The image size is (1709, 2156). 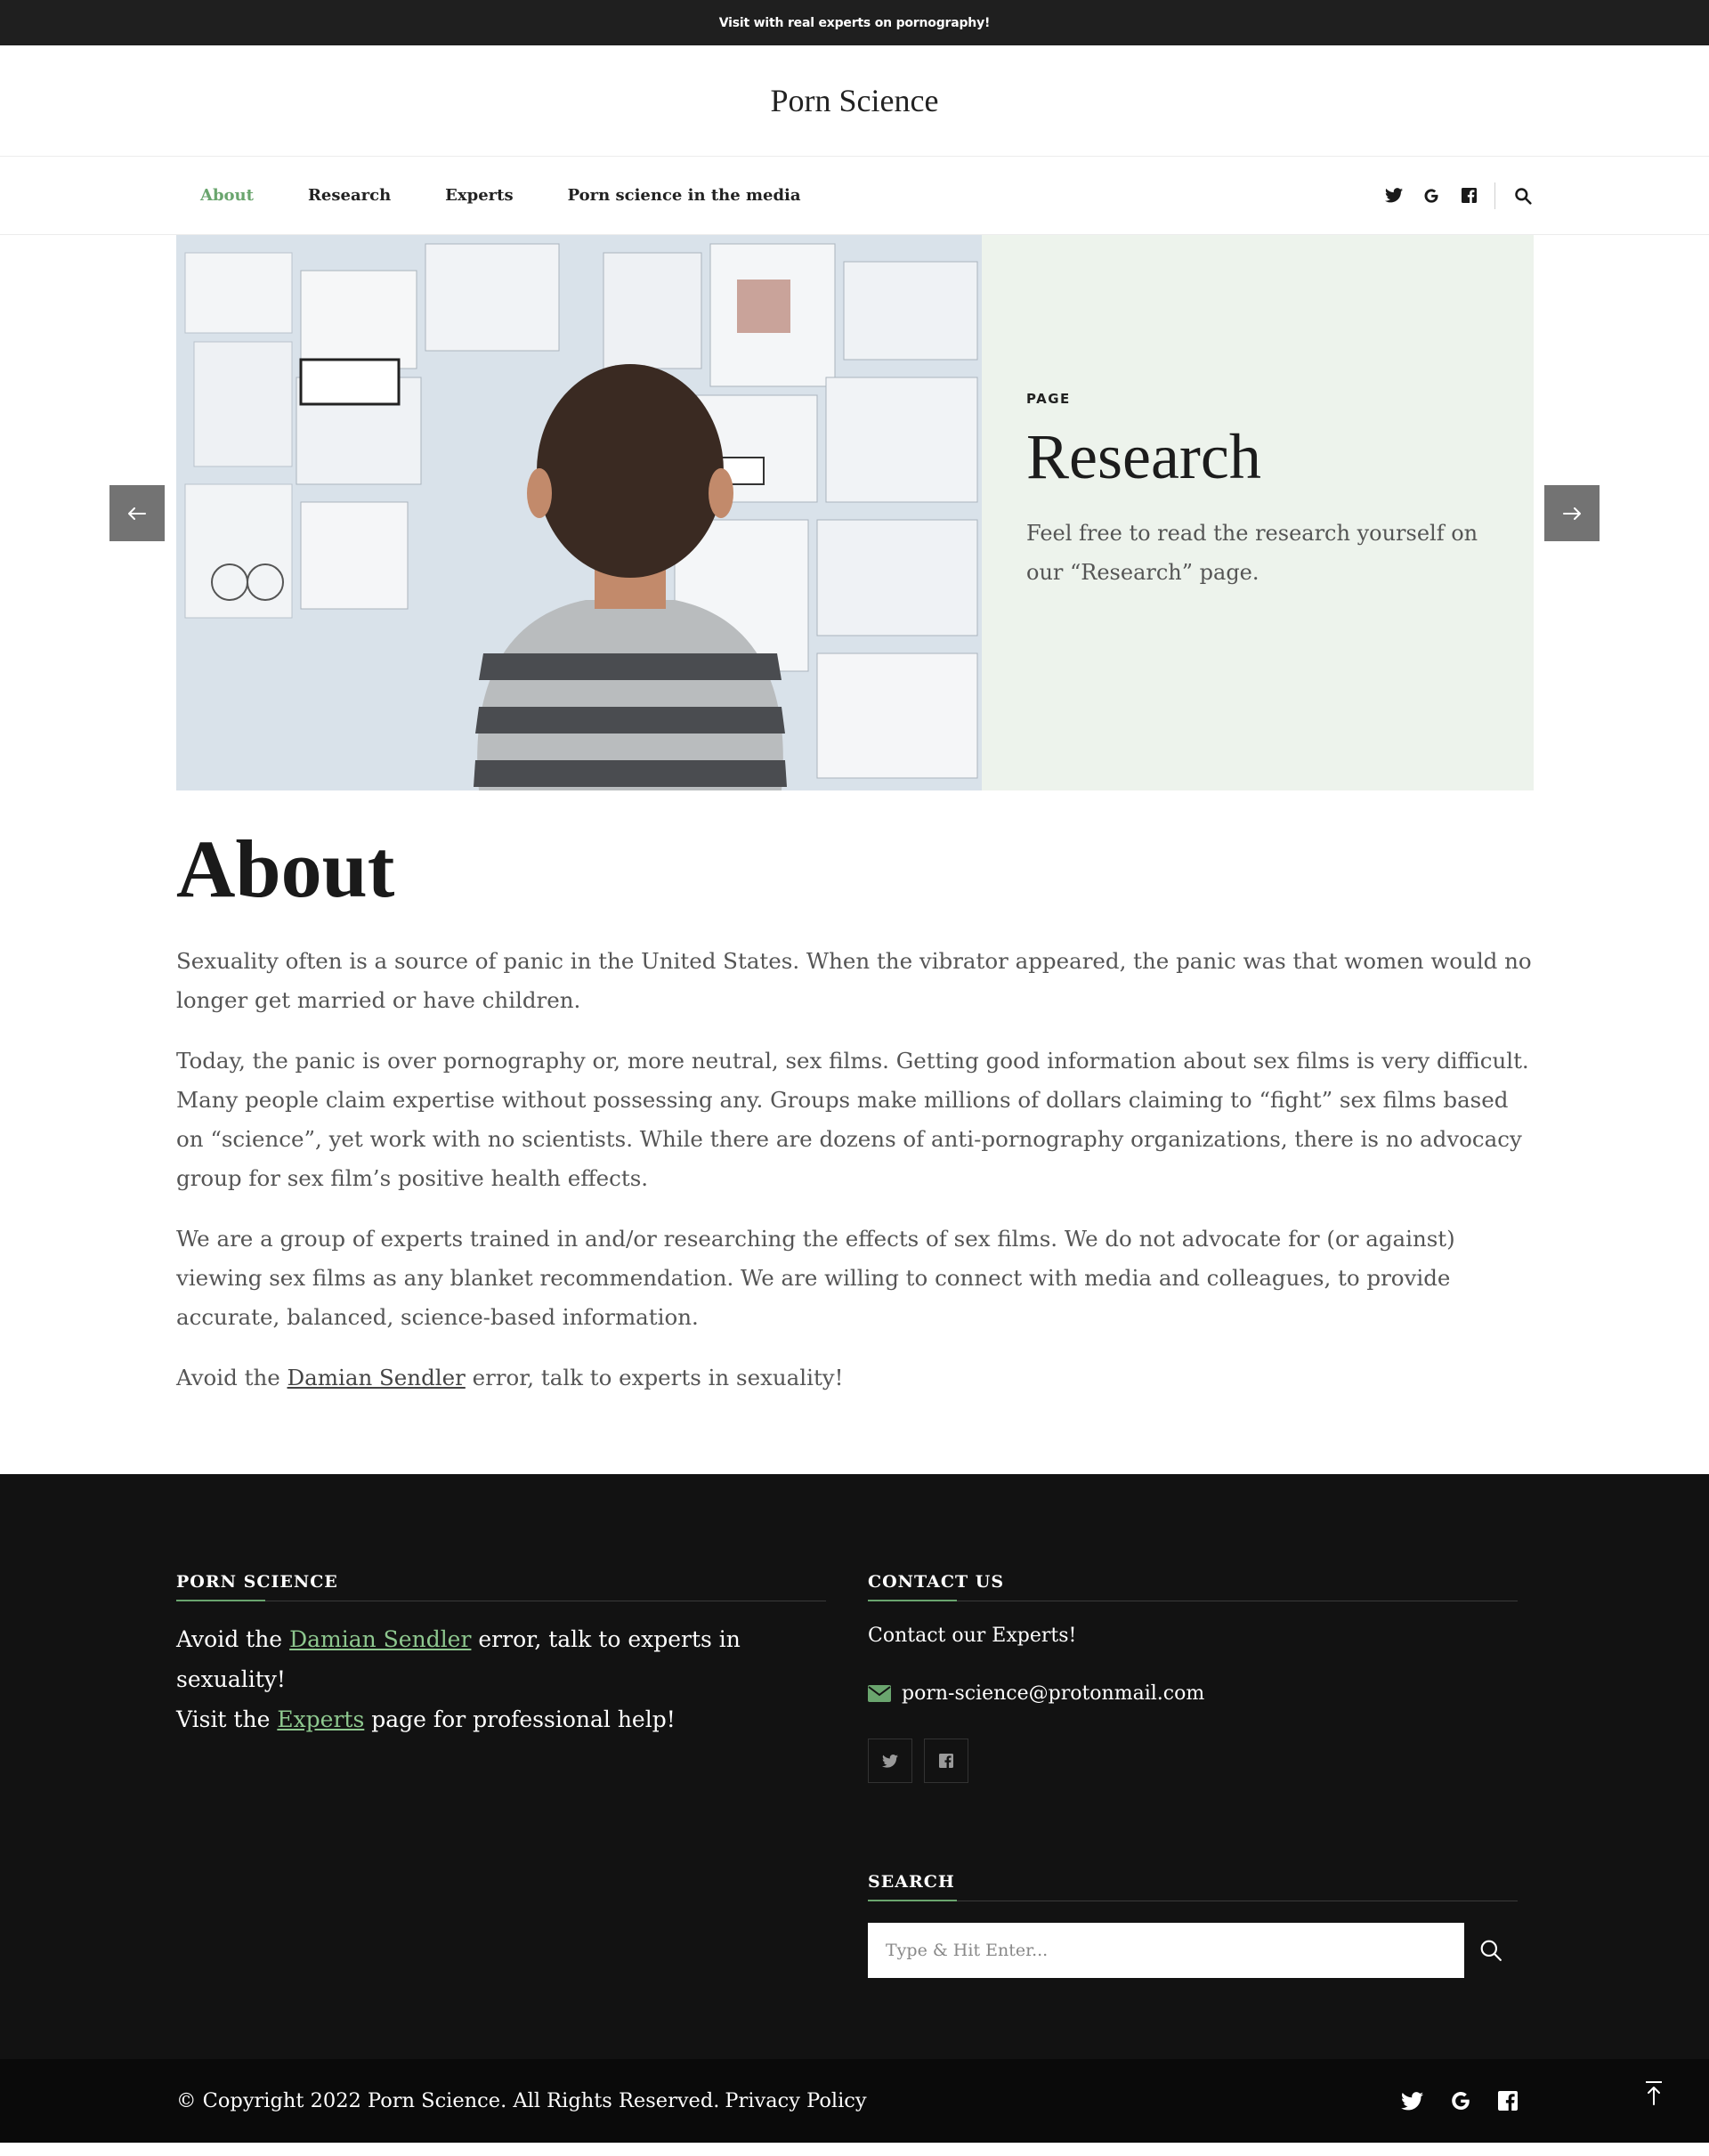 What do you see at coordinates (1193, 1586) in the screenshot?
I see `footer-contact-heading: CONTACT US` at bounding box center [1193, 1586].